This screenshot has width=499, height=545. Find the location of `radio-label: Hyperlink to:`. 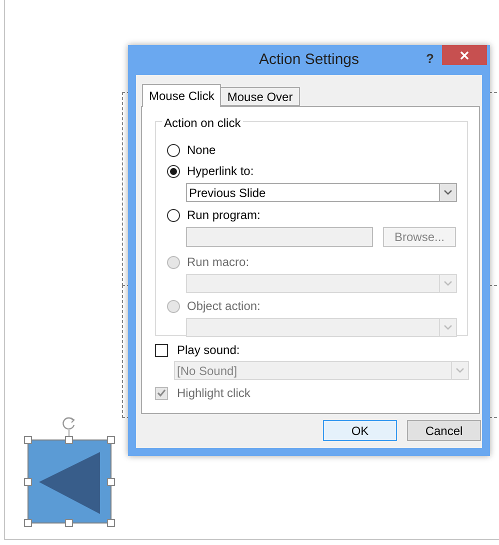

radio-label: Hyperlink to: is located at coordinates (220, 171).